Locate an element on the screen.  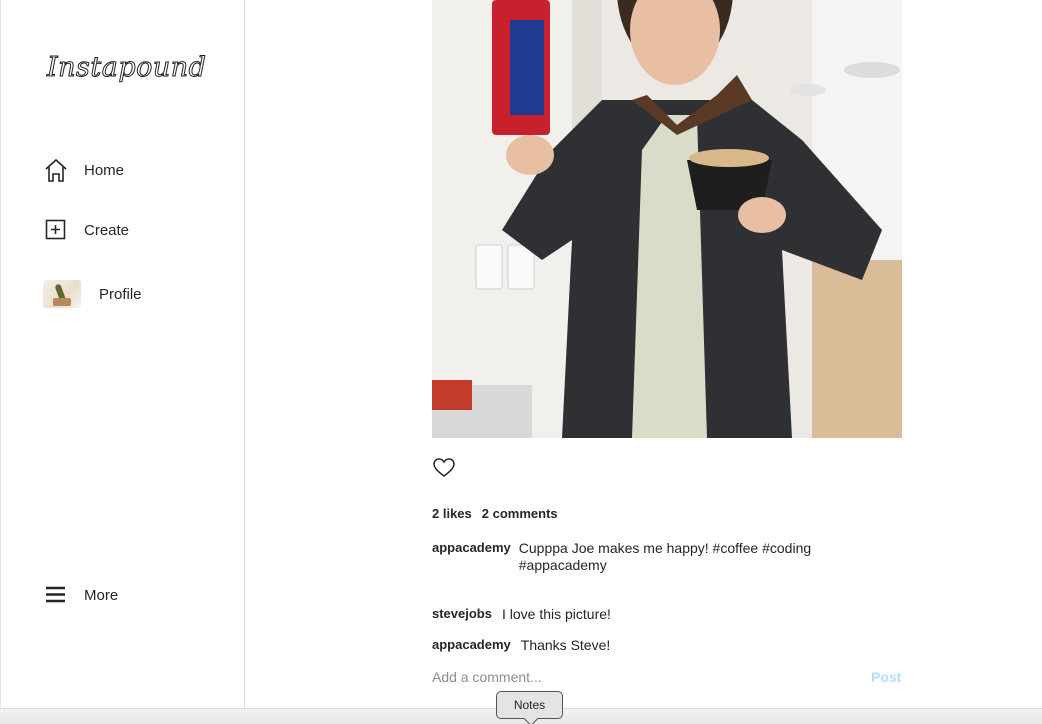
home-icon is located at coordinates (56, 170).